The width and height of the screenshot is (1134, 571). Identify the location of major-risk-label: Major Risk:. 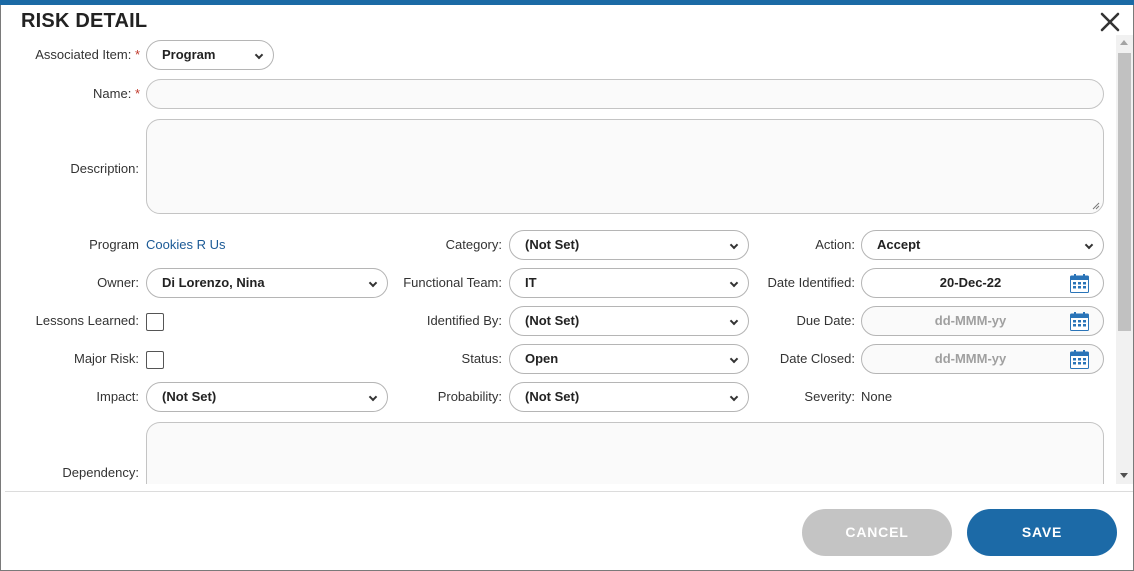
(106, 358).